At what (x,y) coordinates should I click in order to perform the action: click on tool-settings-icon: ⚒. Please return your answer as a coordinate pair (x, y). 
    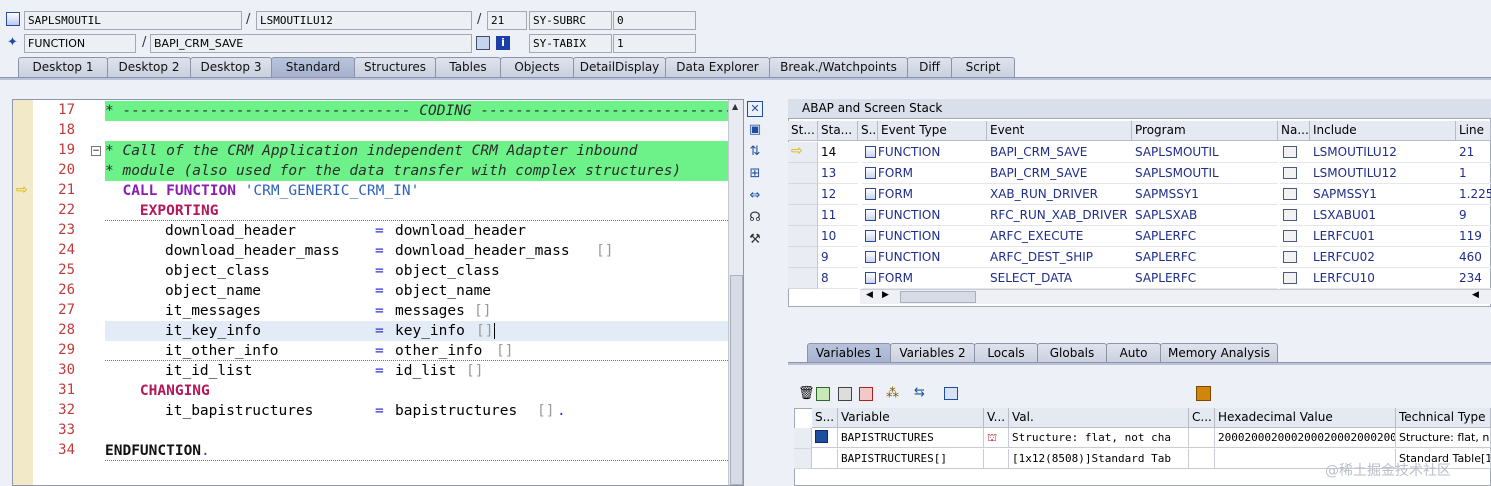
    Looking at the image, I should click on (755, 240).